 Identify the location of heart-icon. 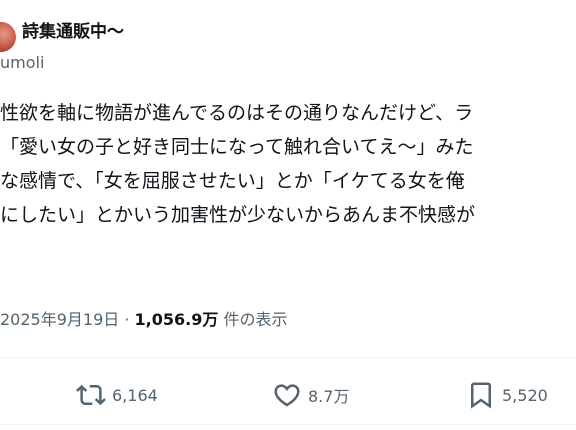
(287, 395).